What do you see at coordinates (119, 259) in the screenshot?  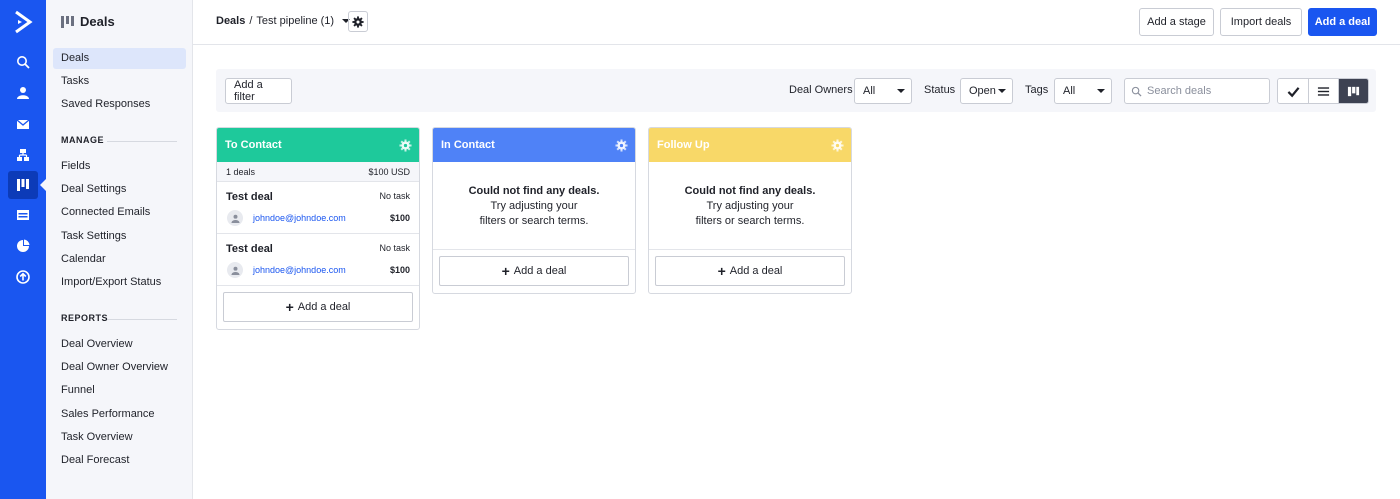 I see `sidebar-item-calendar: Calendar` at bounding box center [119, 259].